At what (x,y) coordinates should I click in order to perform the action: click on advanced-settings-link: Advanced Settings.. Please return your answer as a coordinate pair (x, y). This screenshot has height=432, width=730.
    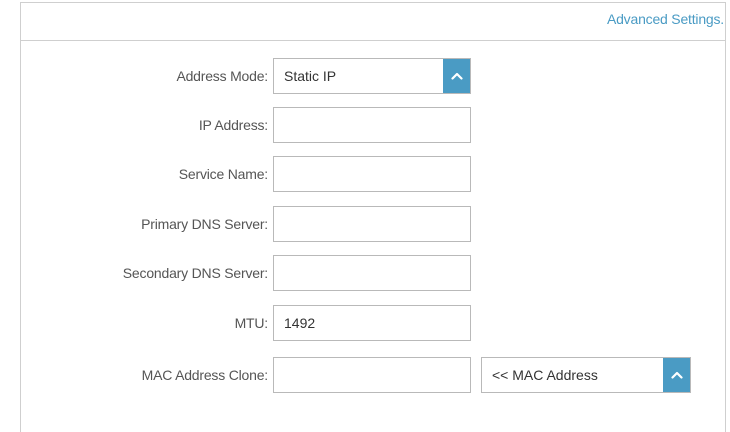
    Looking at the image, I should click on (665, 19).